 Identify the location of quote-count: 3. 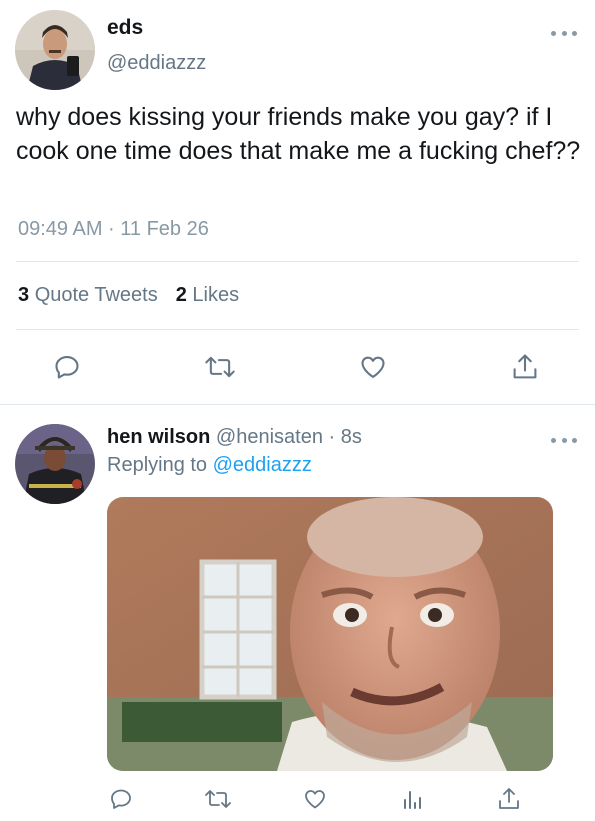
(24, 295).